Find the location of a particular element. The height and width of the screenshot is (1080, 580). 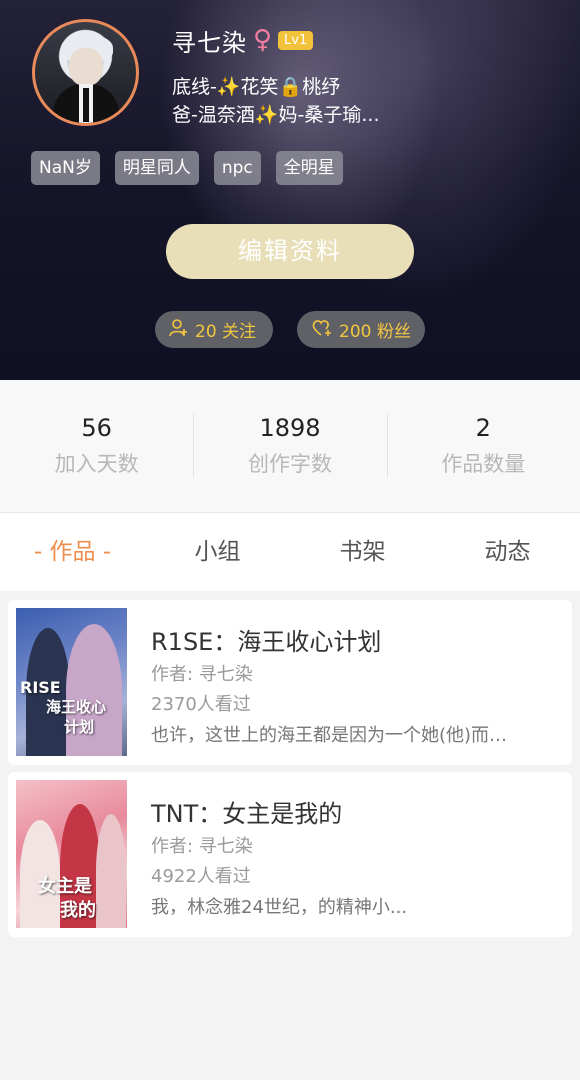

edit-profile-button: 编辑资料 is located at coordinates (290, 251).